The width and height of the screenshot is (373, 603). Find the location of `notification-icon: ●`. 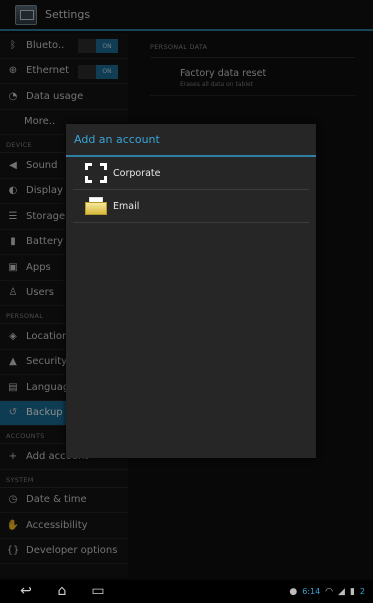

notification-icon: ● is located at coordinates (293, 591).